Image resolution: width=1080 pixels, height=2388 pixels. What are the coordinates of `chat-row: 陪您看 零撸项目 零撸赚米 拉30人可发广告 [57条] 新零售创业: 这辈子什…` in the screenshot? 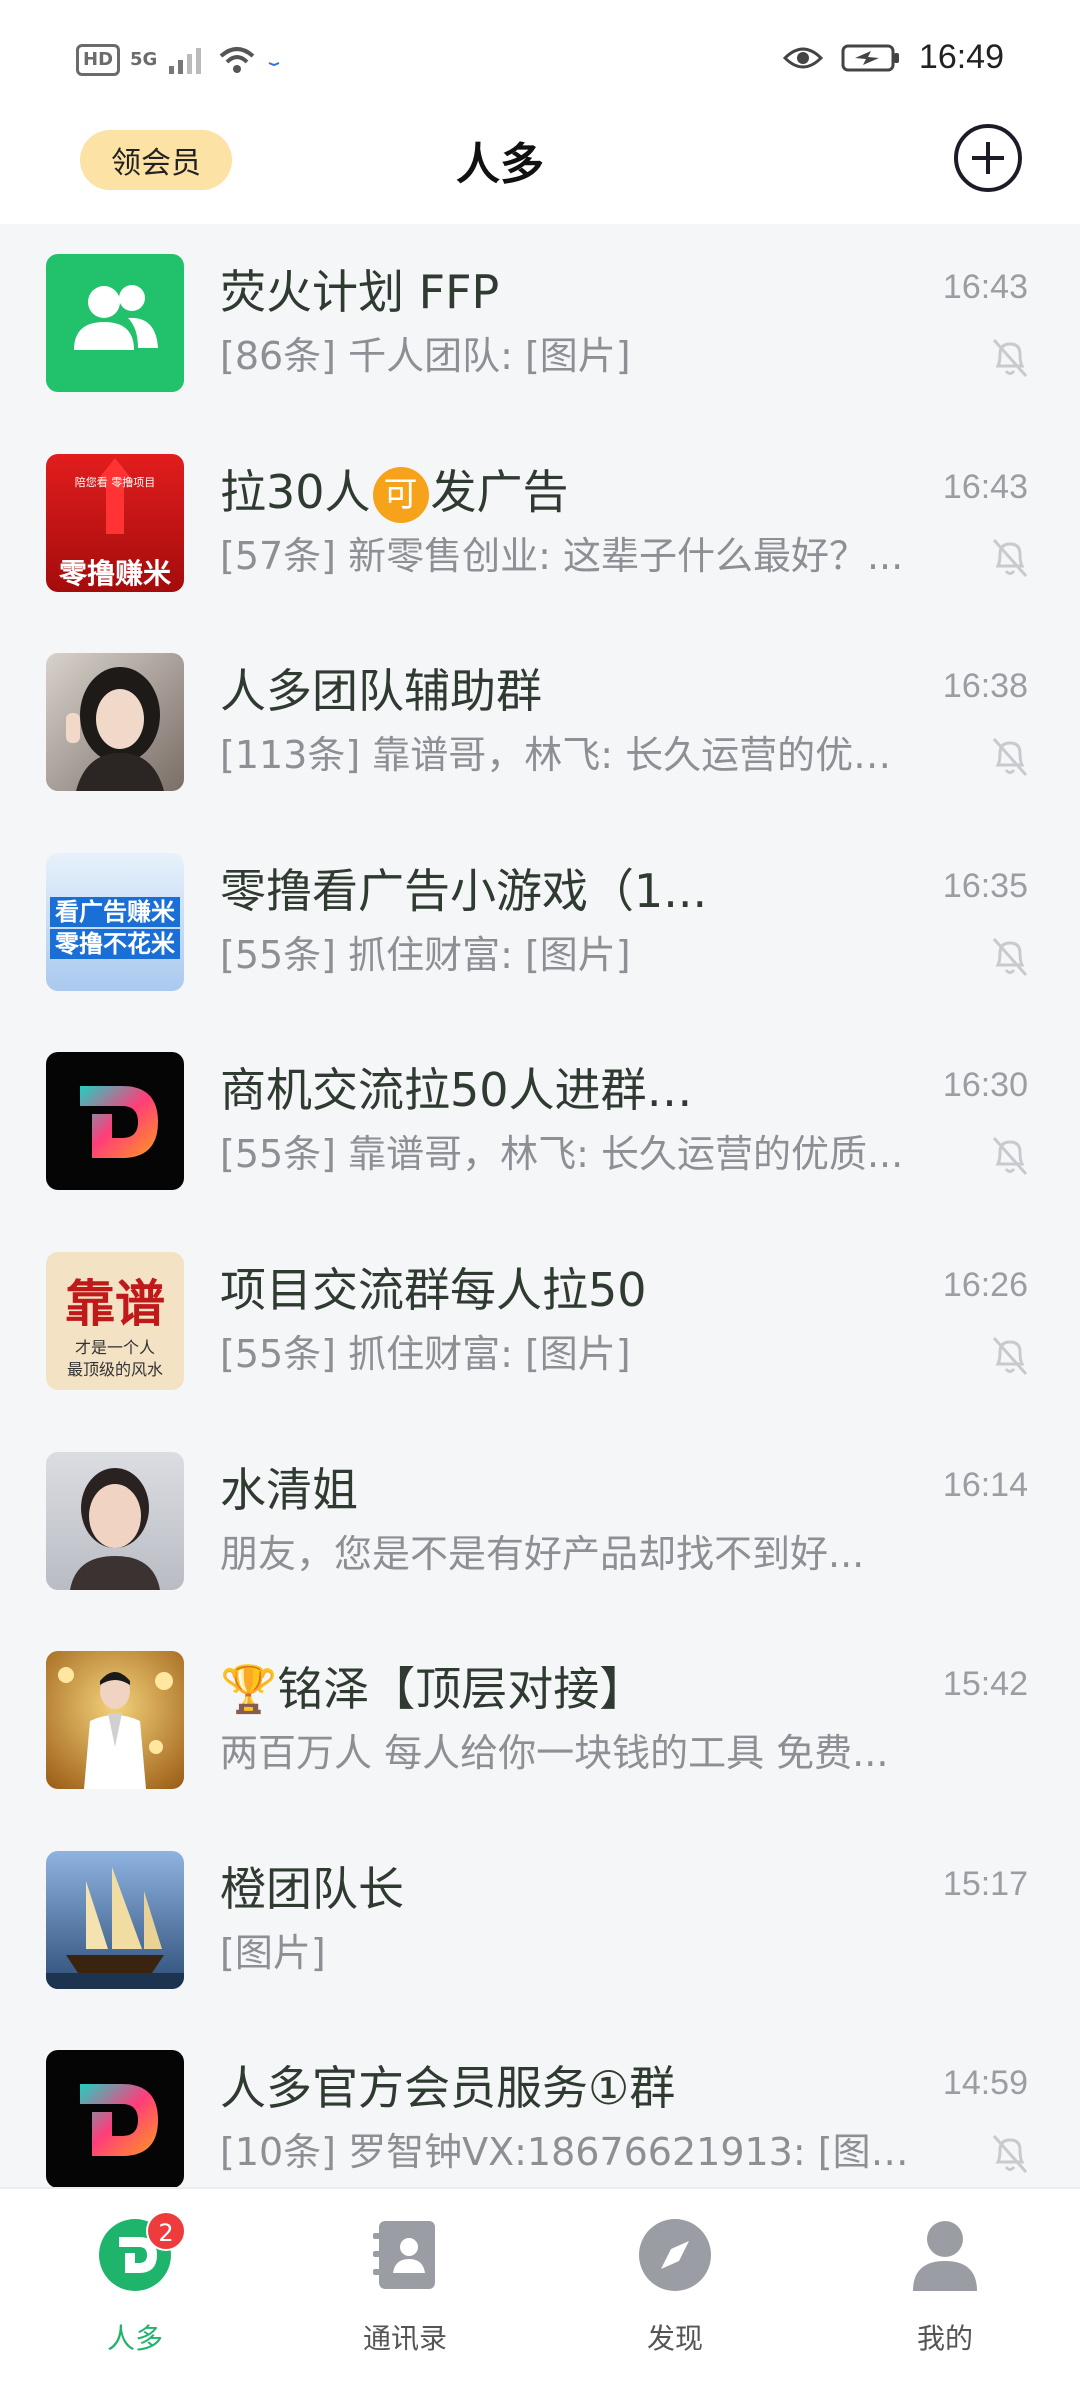 It's located at (540, 524).